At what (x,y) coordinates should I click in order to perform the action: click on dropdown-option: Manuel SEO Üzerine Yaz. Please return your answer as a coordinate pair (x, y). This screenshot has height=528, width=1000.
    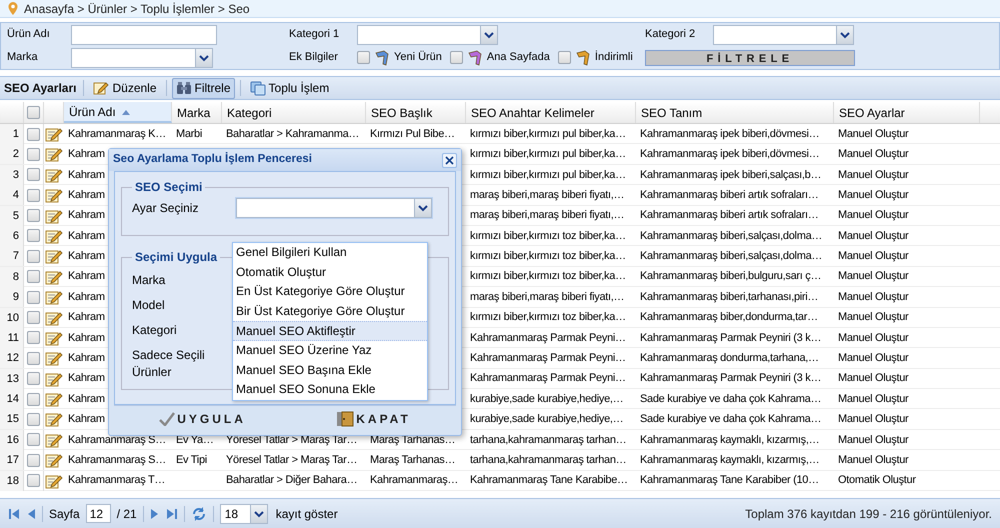
    Looking at the image, I should click on (330, 350).